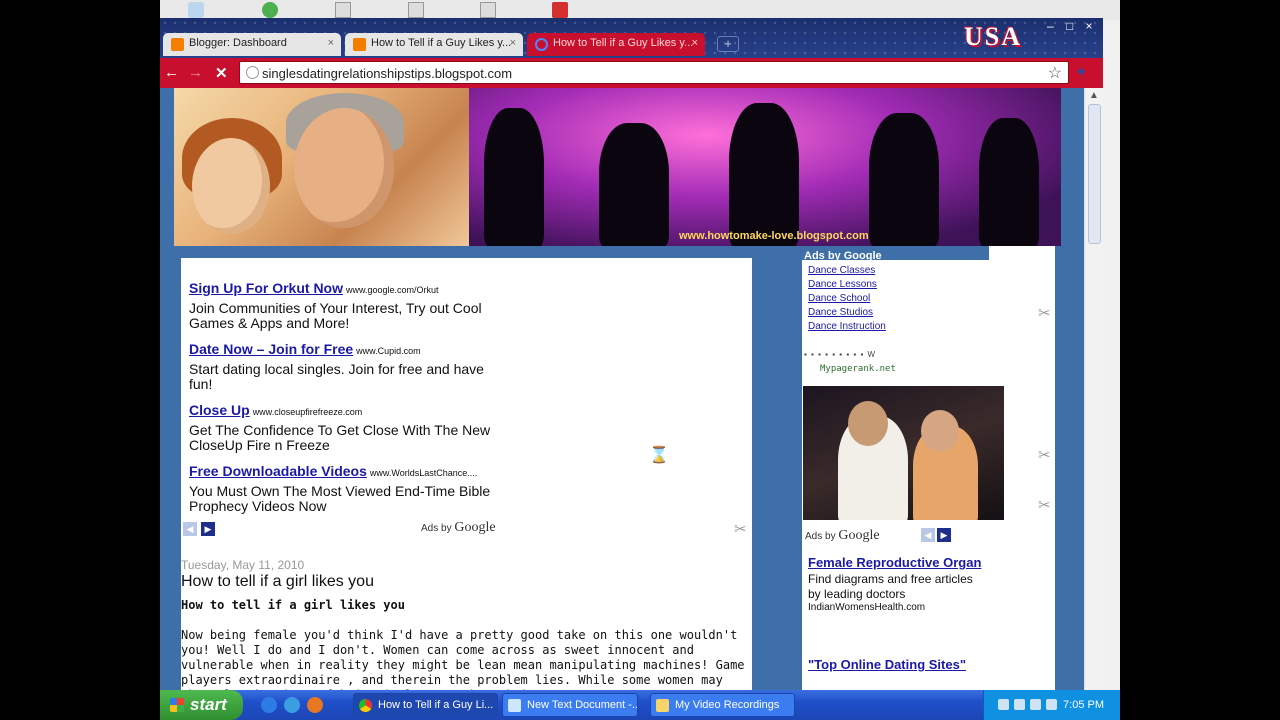 The height and width of the screenshot is (720, 1280). What do you see at coordinates (252, 44) in the screenshot?
I see `tab-blogger-dashboard: Blogger: Dashboard ×` at bounding box center [252, 44].